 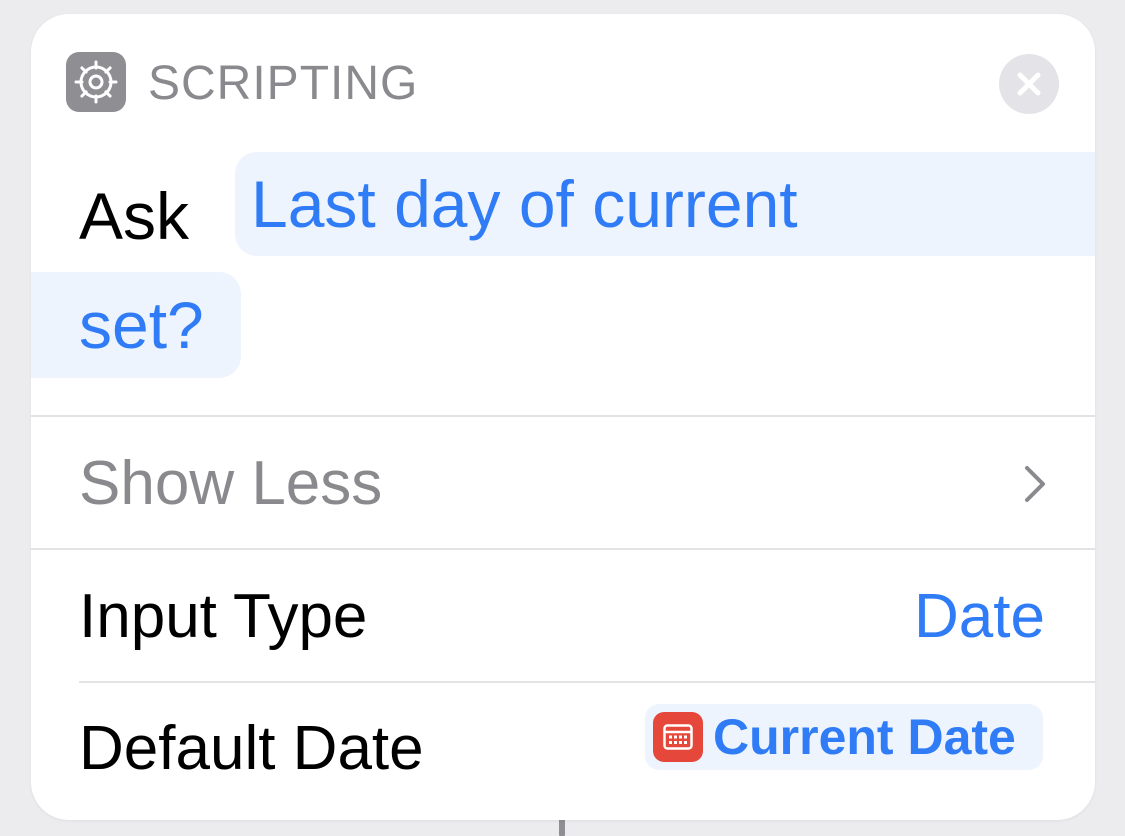 What do you see at coordinates (665, 204) in the screenshot?
I see `prompt-text-field: Last day of current` at bounding box center [665, 204].